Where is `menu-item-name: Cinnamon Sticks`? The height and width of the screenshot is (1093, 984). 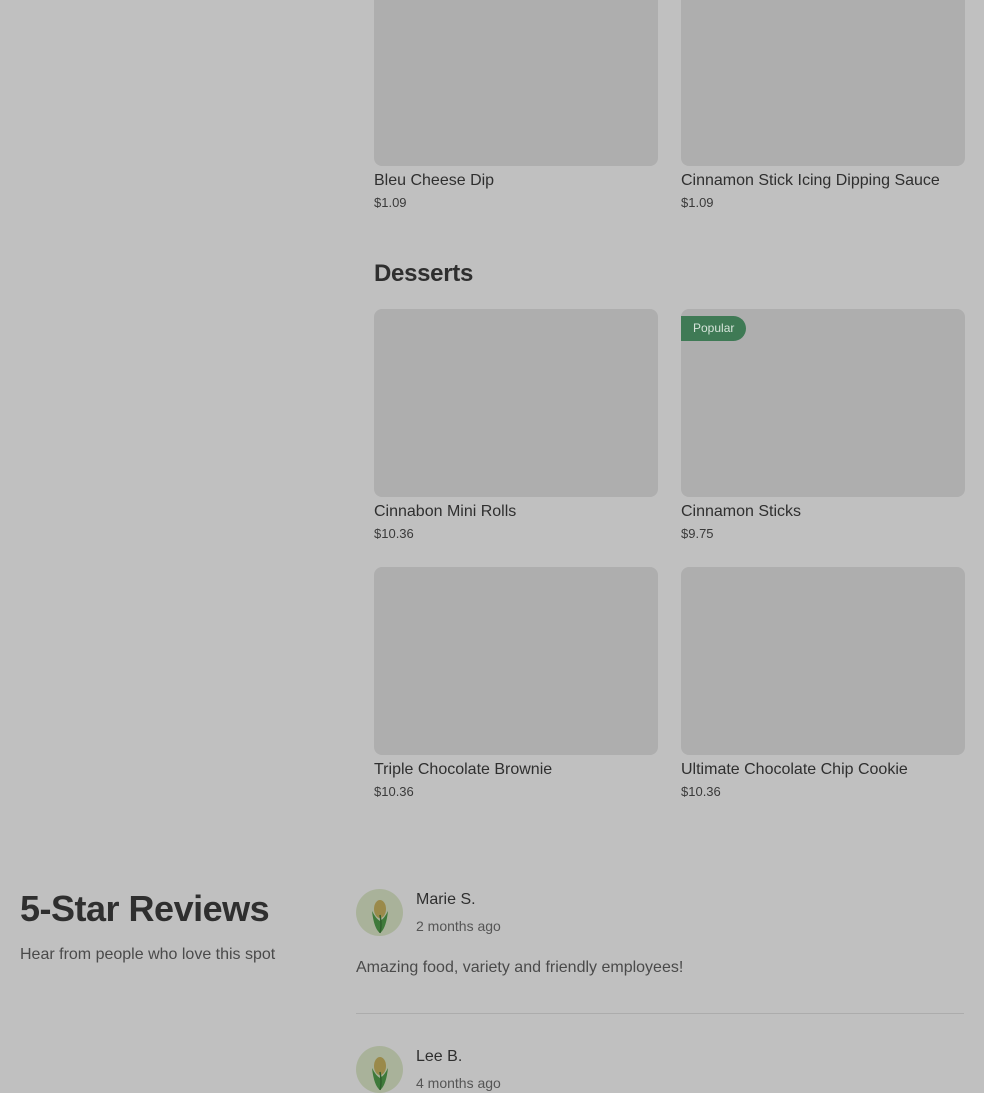
menu-item-name: Cinnamon Sticks is located at coordinates (741, 511).